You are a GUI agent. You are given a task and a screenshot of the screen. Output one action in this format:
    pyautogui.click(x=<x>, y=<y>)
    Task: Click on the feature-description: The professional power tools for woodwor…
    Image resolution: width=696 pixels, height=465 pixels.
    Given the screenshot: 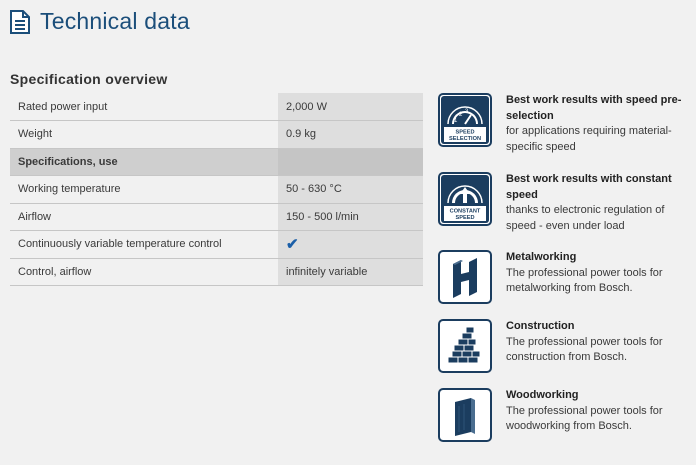 What is the action you would take?
    pyautogui.click(x=584, y=418)
    